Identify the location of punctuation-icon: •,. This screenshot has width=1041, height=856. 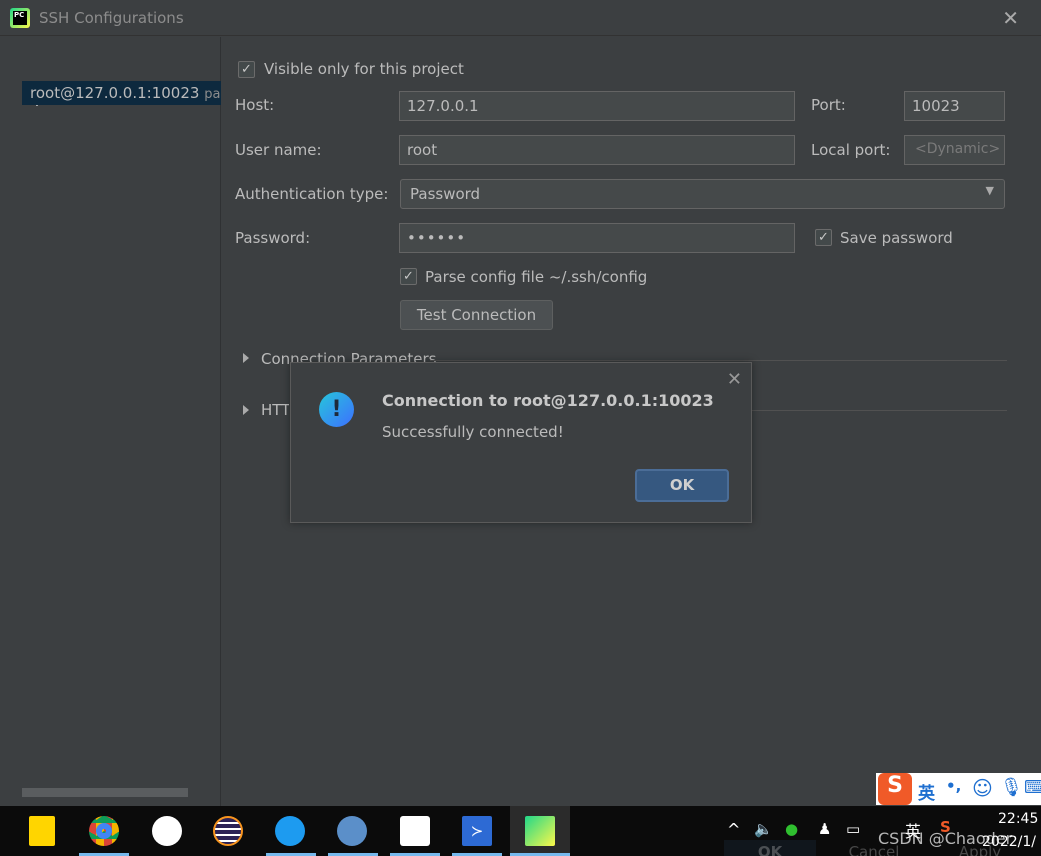
(953, 786).